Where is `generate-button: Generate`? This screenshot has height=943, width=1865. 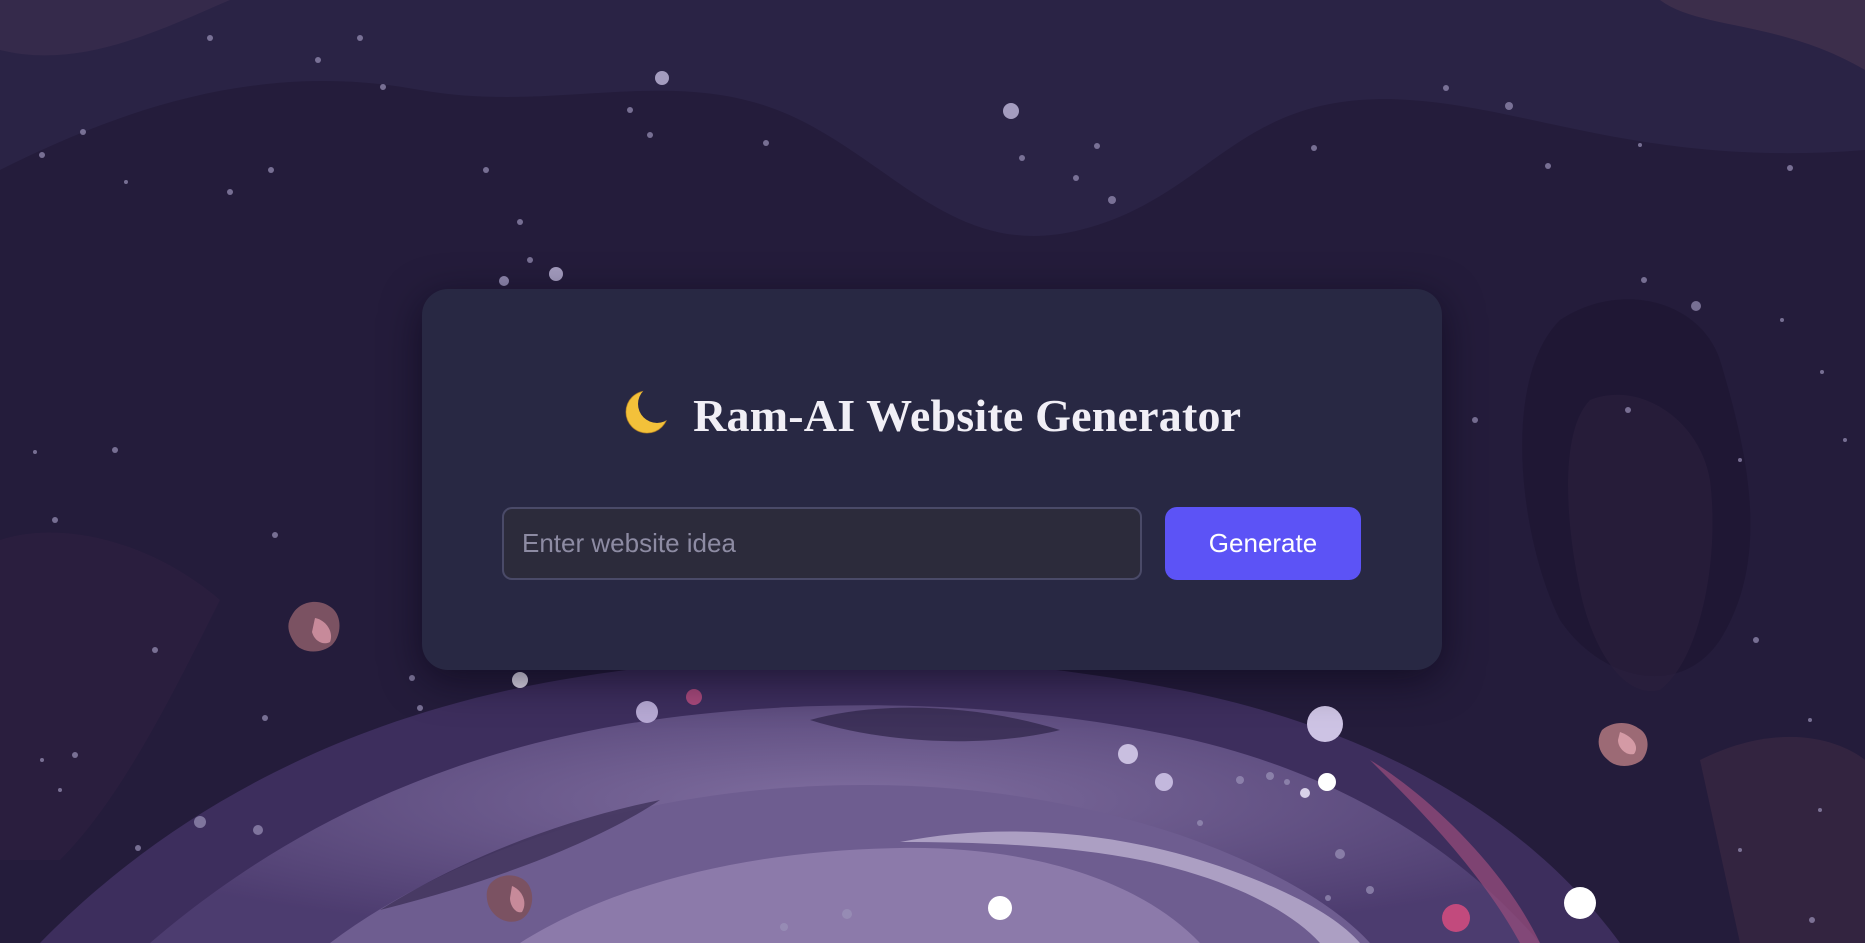
generate-button: Generate is located at coordinates (1263, 543).